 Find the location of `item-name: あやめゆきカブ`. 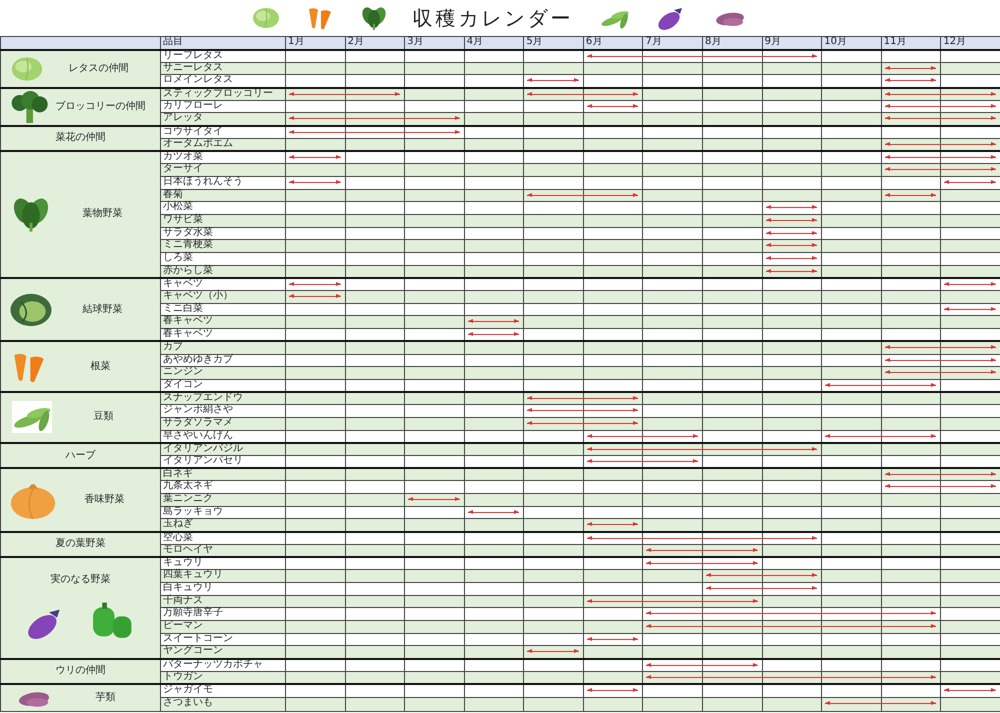

item-name: あやめゆきカブ is located at coordinates (223, 360).